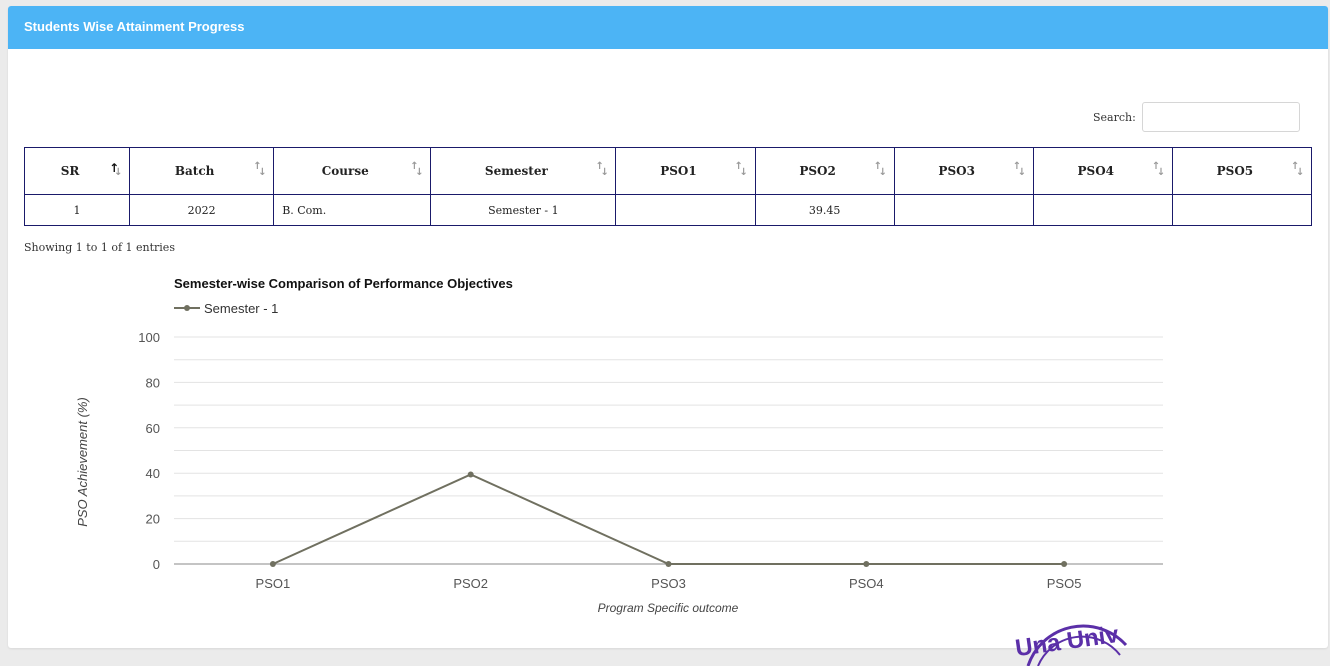  I want to click on column-header-batch: Batch ↑ ↓, so click(202, 171).